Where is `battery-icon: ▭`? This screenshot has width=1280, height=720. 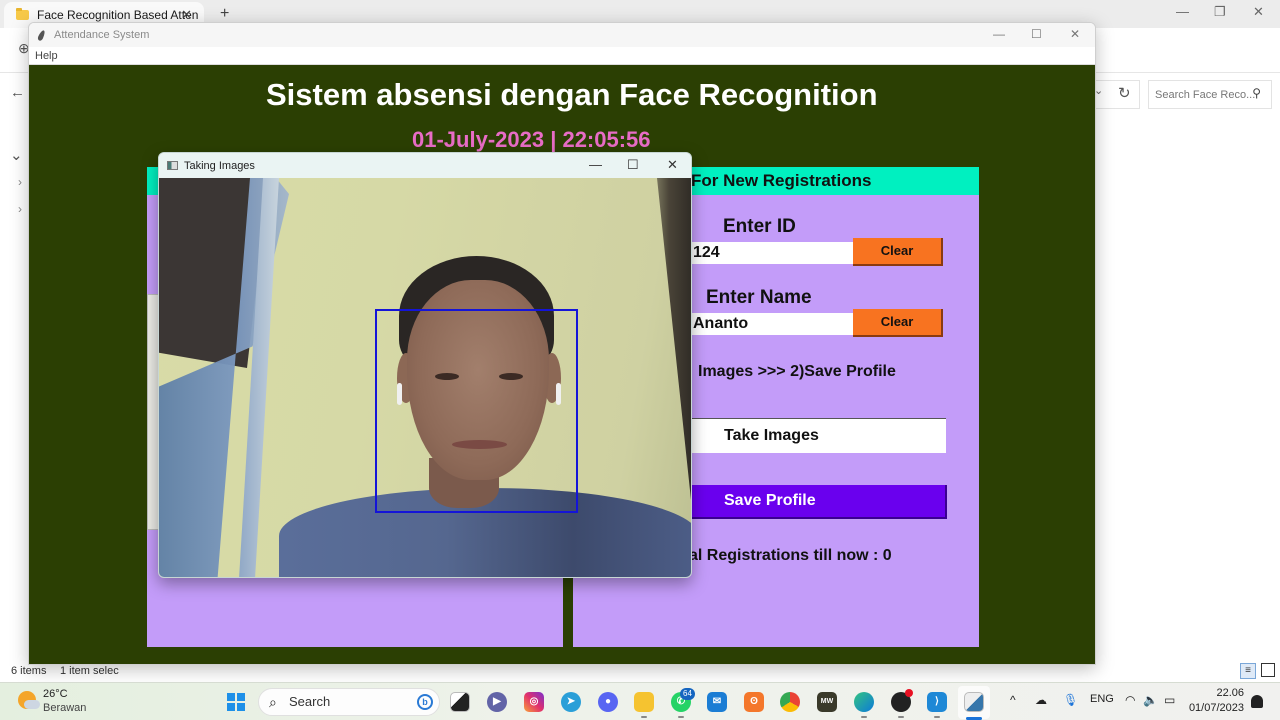
battery-icon: ▭ is located at coordinates (1169, 700).